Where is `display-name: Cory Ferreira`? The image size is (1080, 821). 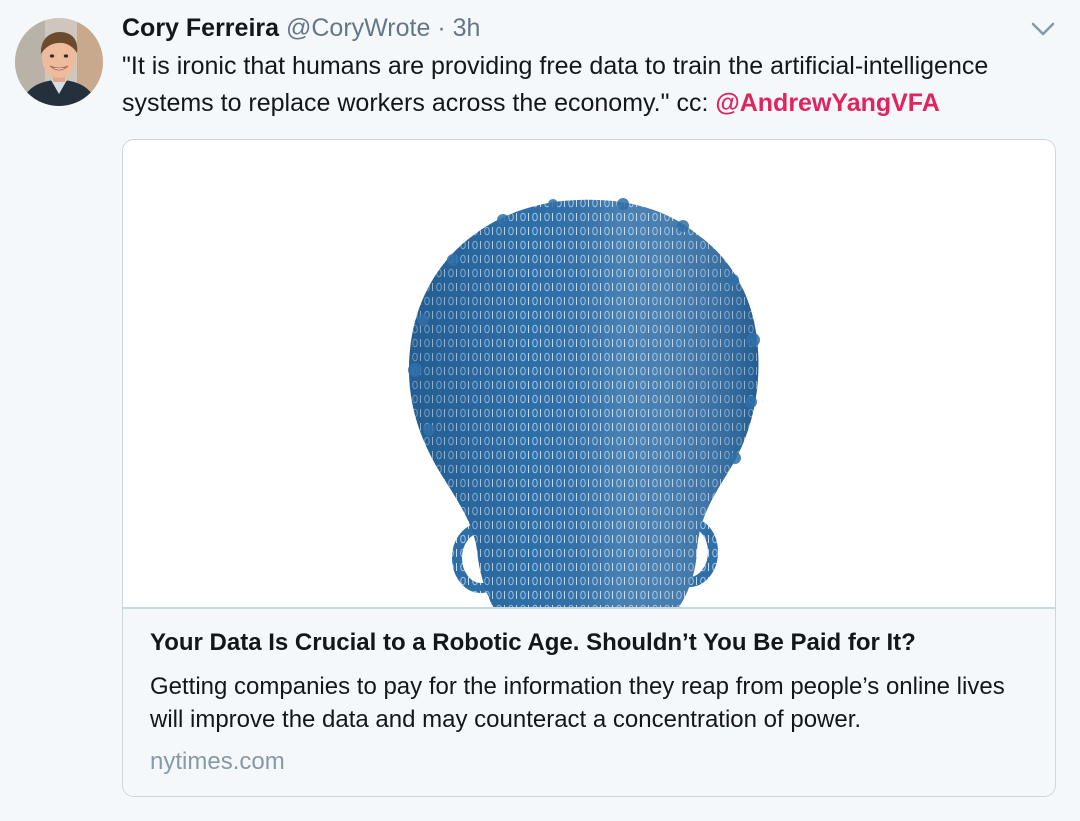
display-name: Cory Ferreira is located at coordinates (200, 28).